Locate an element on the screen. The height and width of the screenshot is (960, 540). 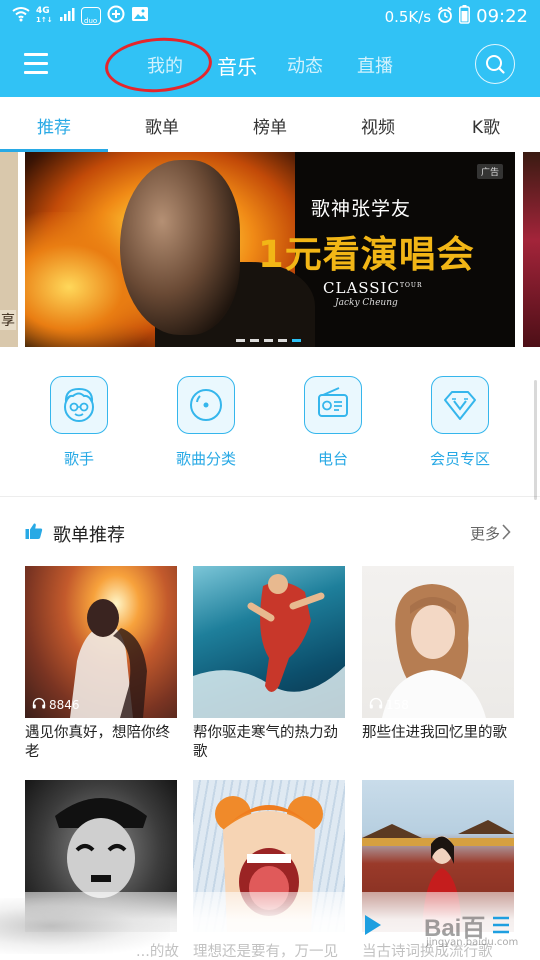
playlist-title: 帮你驱走寒气的热力劲歌 is located at coordinates (265, 742).